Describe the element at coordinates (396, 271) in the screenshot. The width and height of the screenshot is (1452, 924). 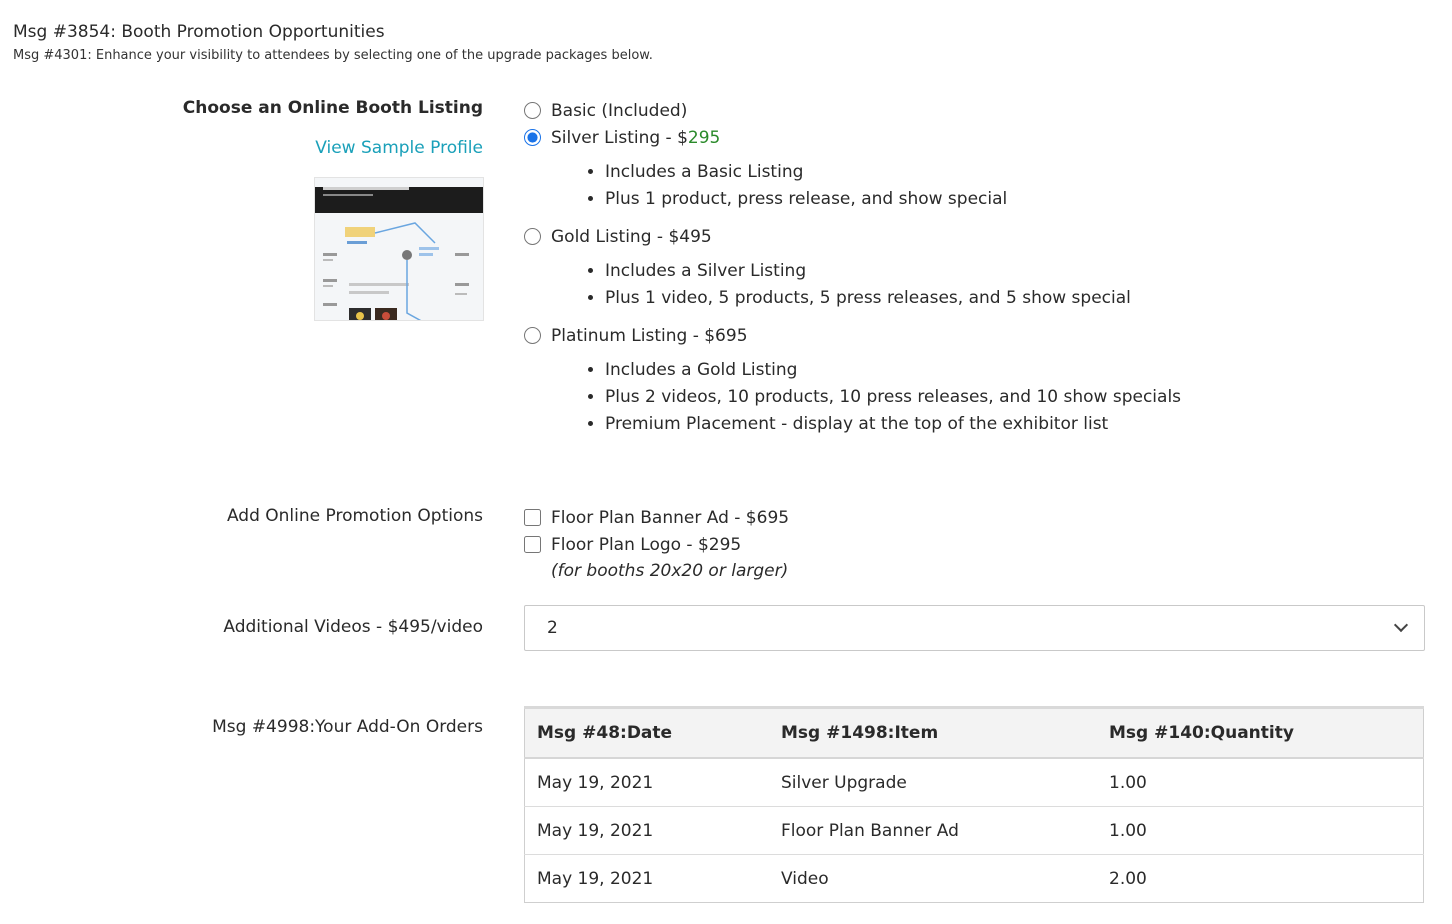
I see `thumbnail-preview-image` at that location.